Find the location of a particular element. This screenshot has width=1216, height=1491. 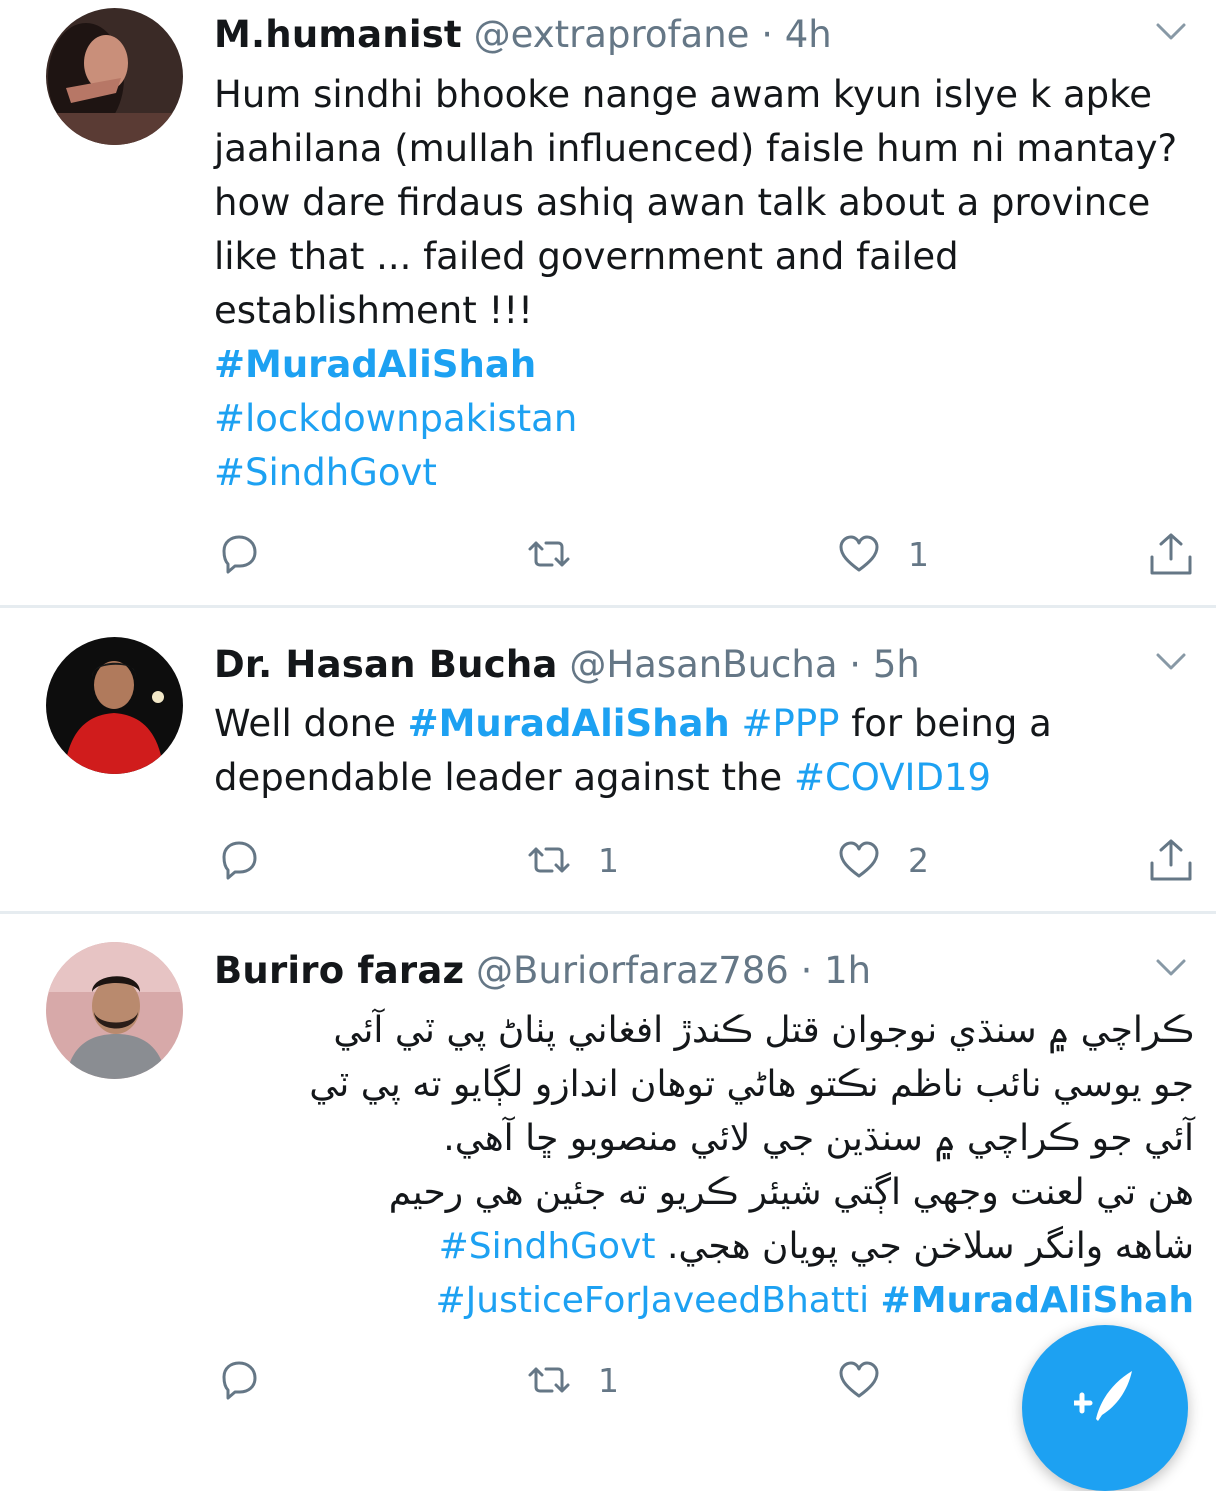

tweet-text-segment: dependable leader against the is located at coordinates (504, 777).